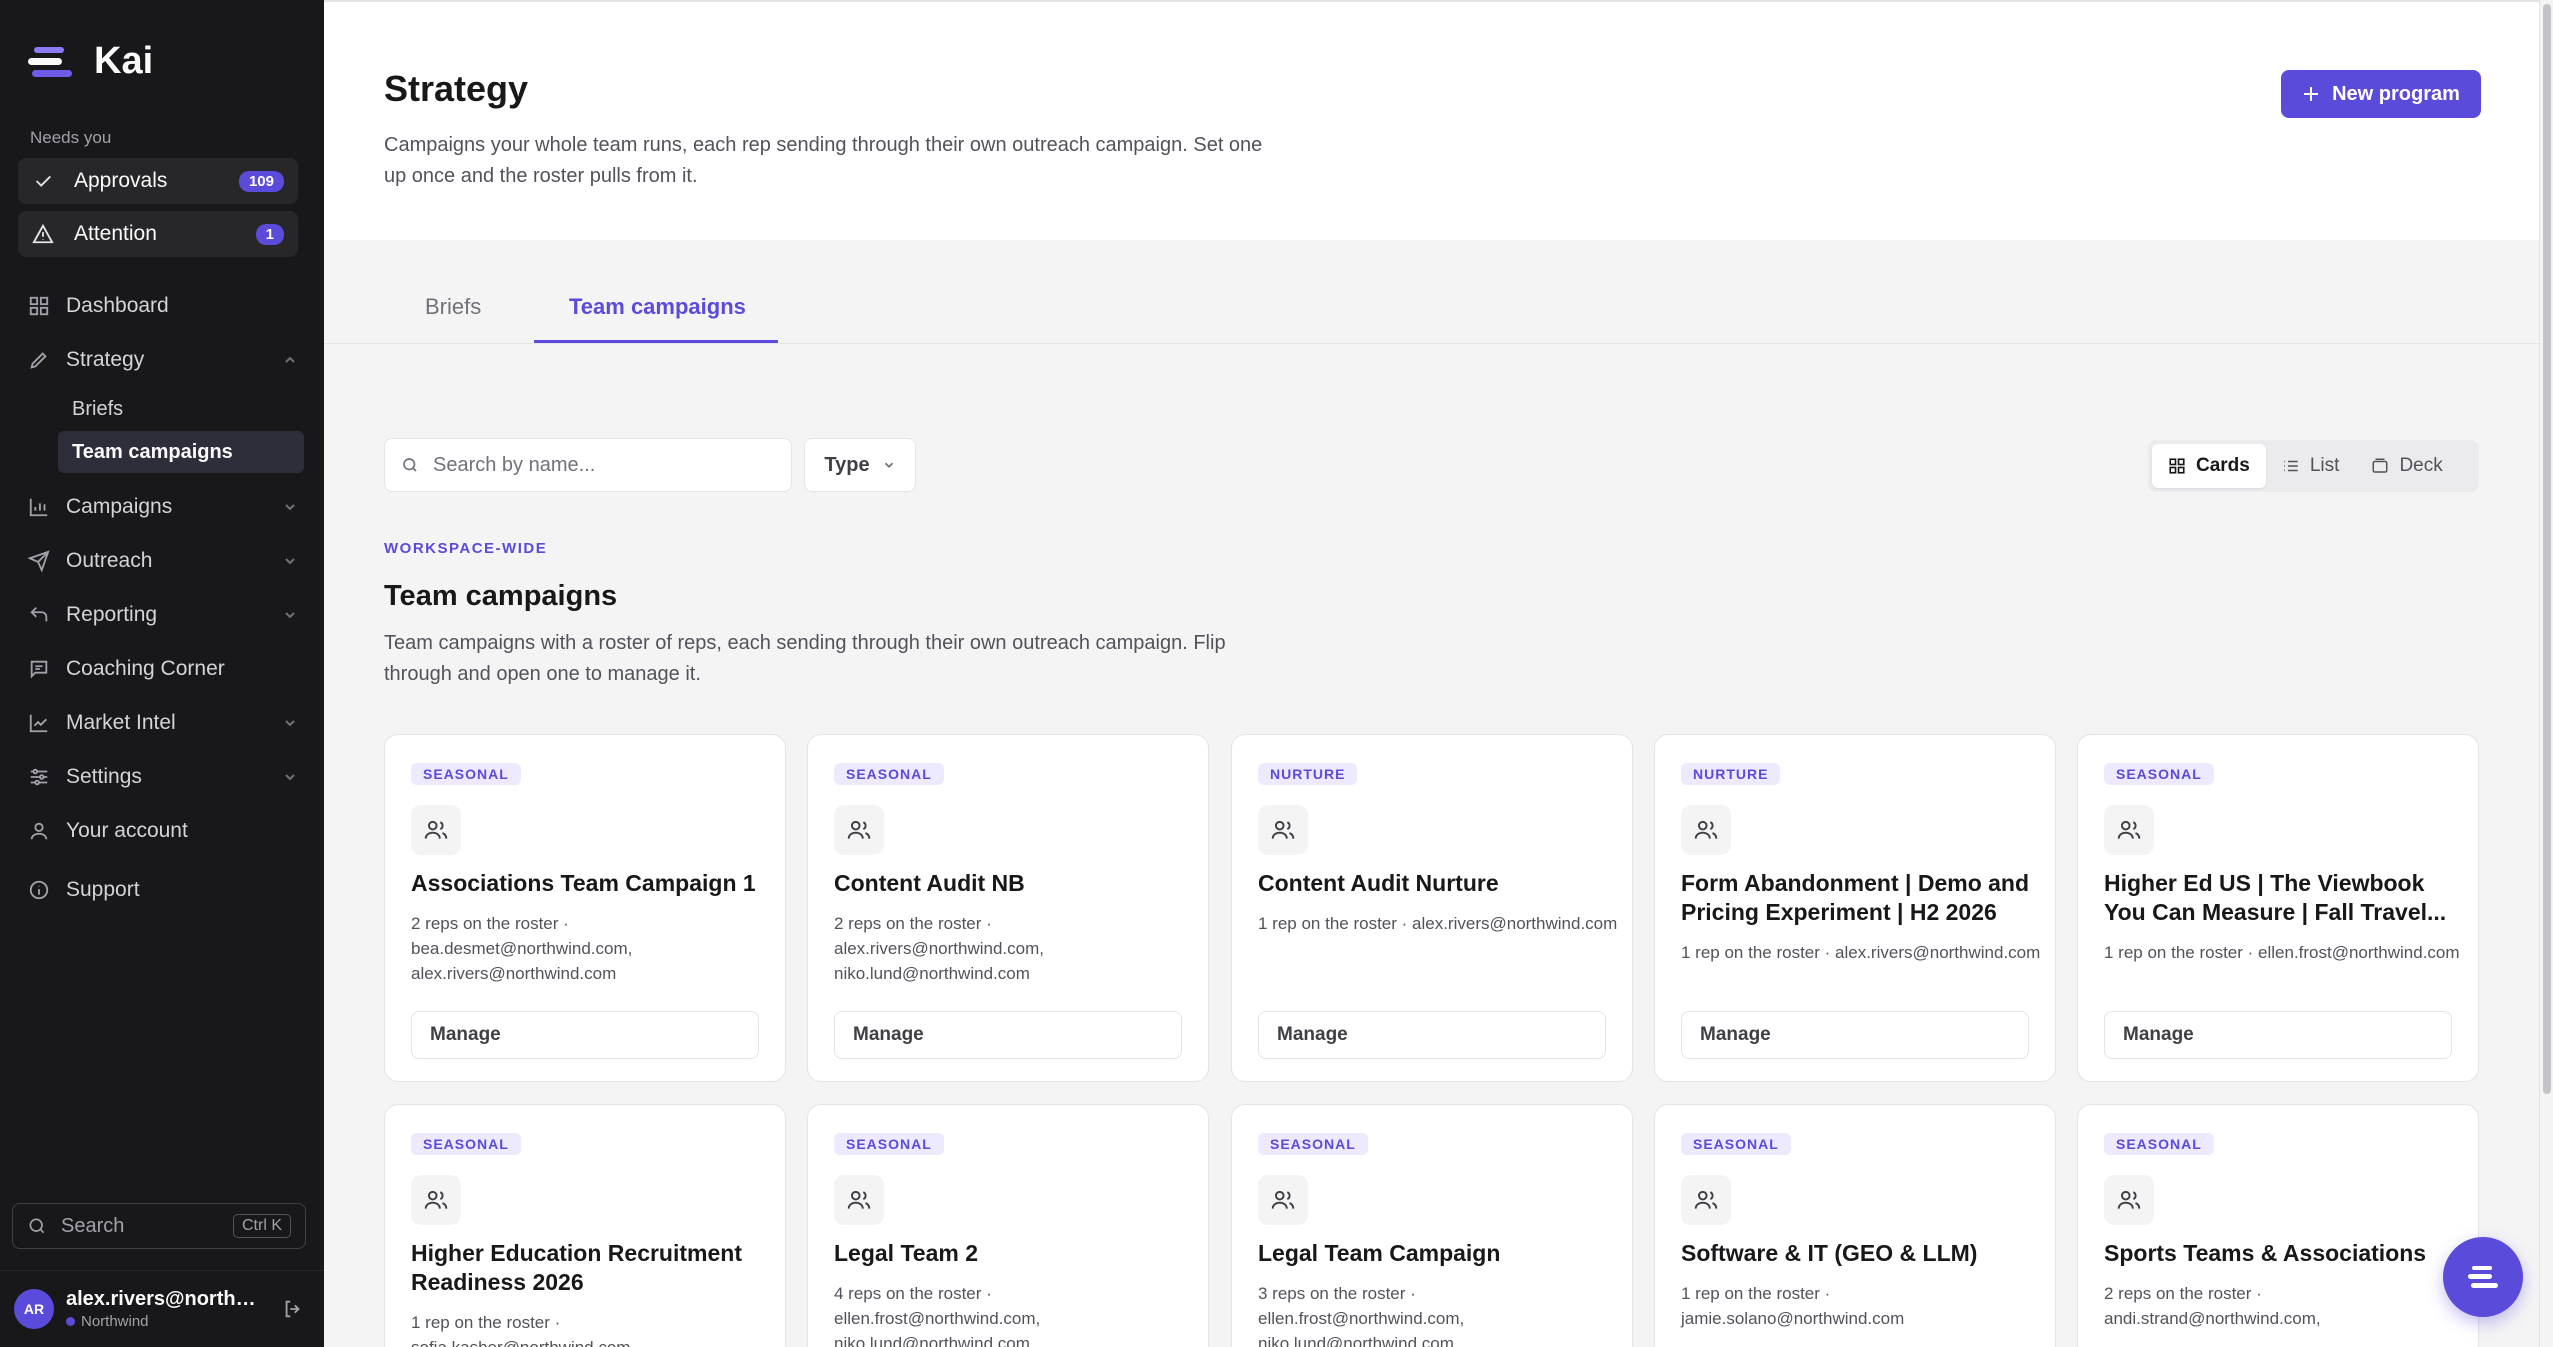 Image resolution: width=2553 pixels, height=1347 pixels. Describe the element at coordinates (1009, 1253) in the screenshot. I see `campaign-title: Legal Team 2` at that location.